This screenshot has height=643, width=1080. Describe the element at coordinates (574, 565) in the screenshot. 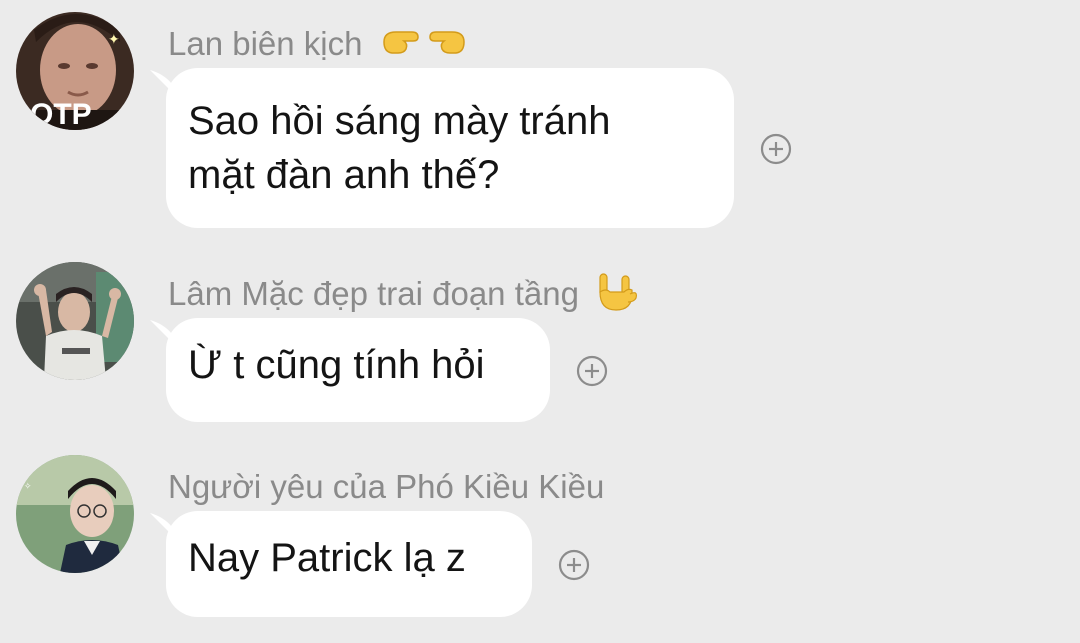

I see `add-reaction-icon` at that location.